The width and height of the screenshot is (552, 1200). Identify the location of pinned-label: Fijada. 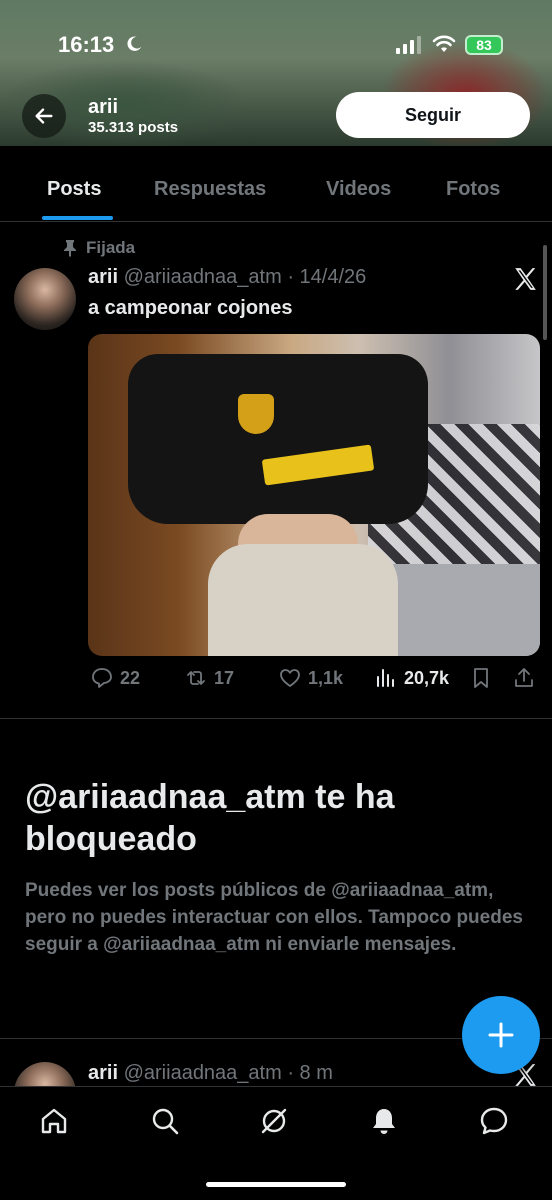
(111, 247).